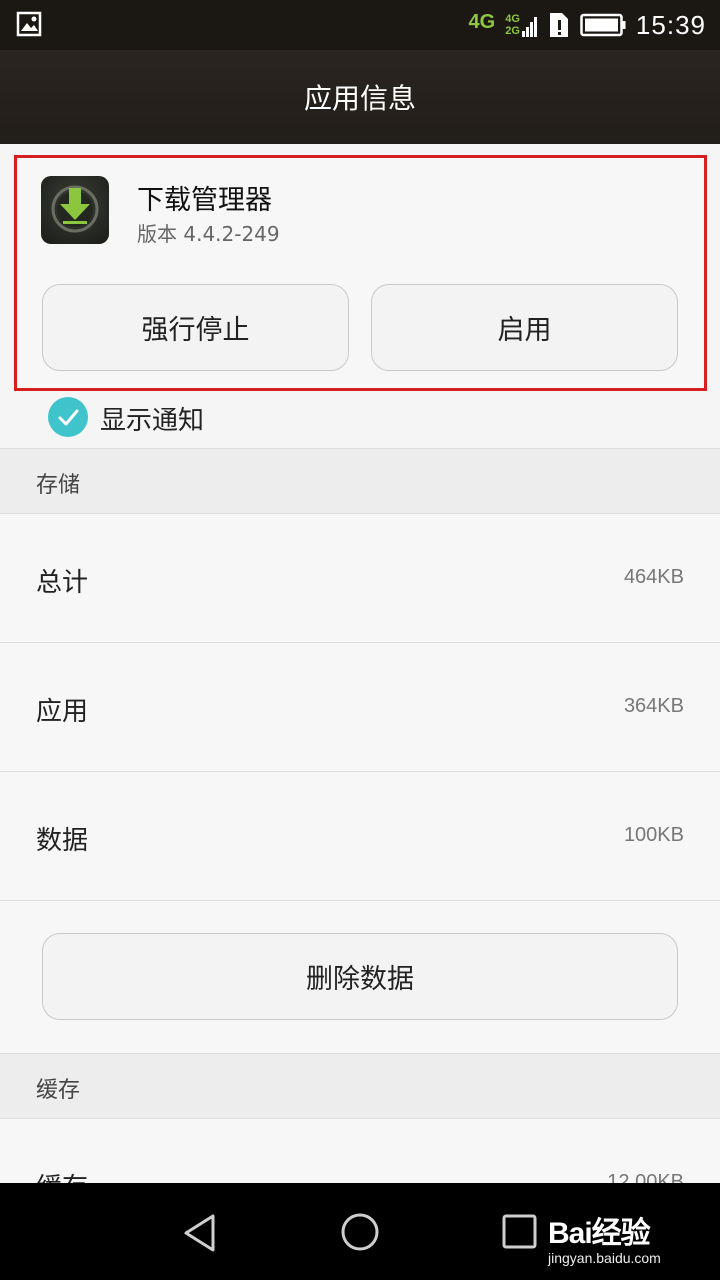 Image resolution: width=720 pixels, height=1280 pixels. Describe the element at coordinates (512, 25) in the screenshot. I see `network-type-secondary: 4G 2G` at that location.